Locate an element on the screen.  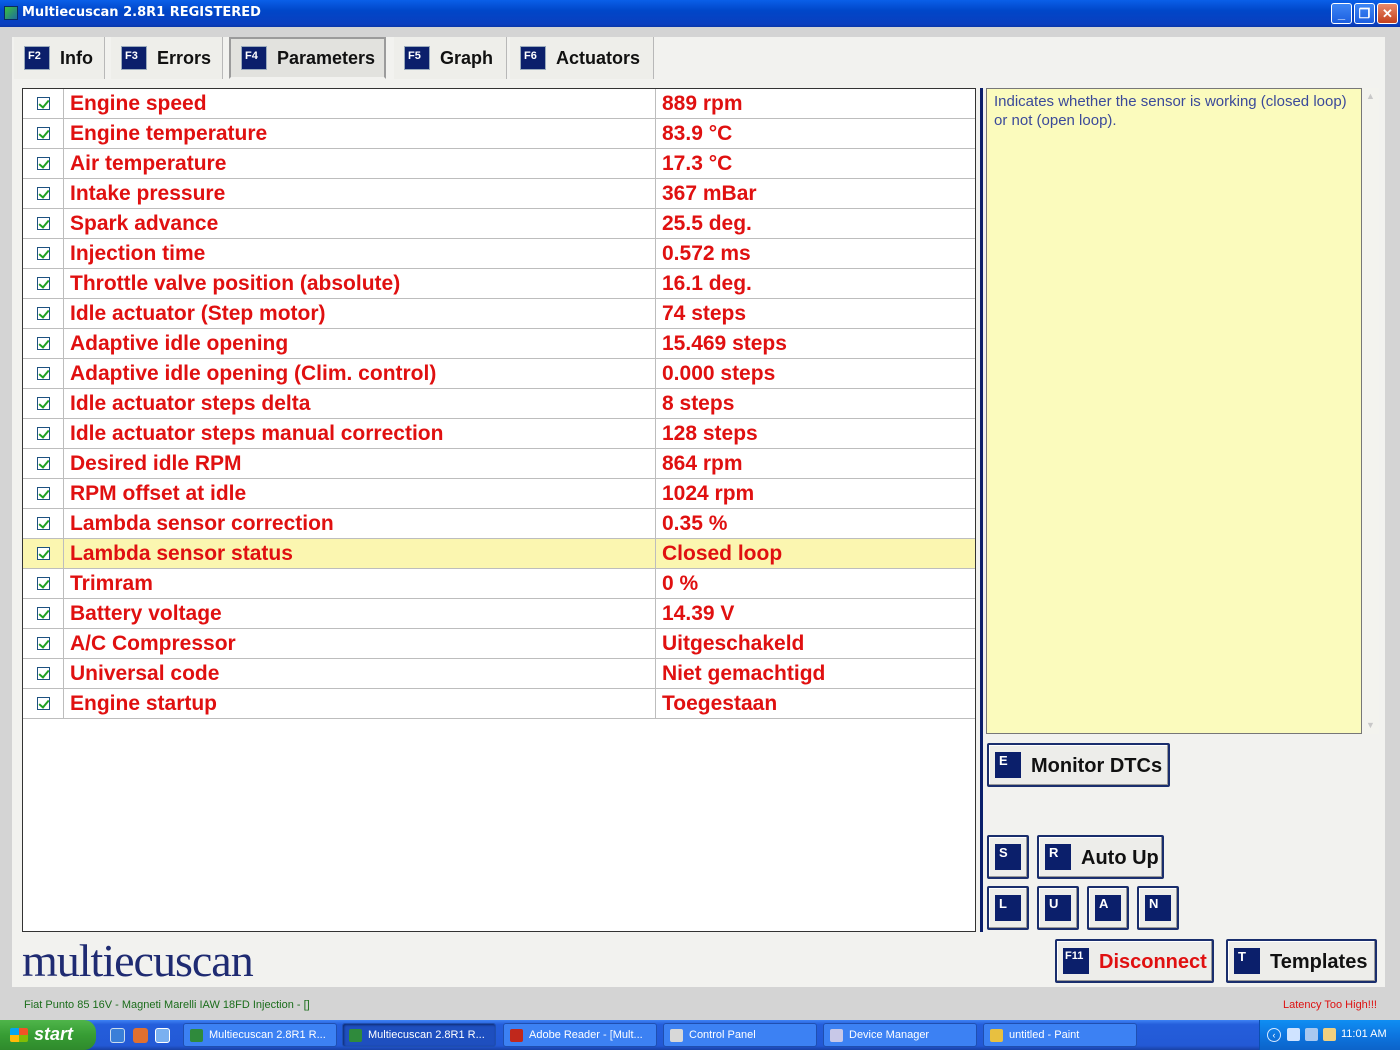
parameter-name: Intake pressure is located at coordinates (148, 193).